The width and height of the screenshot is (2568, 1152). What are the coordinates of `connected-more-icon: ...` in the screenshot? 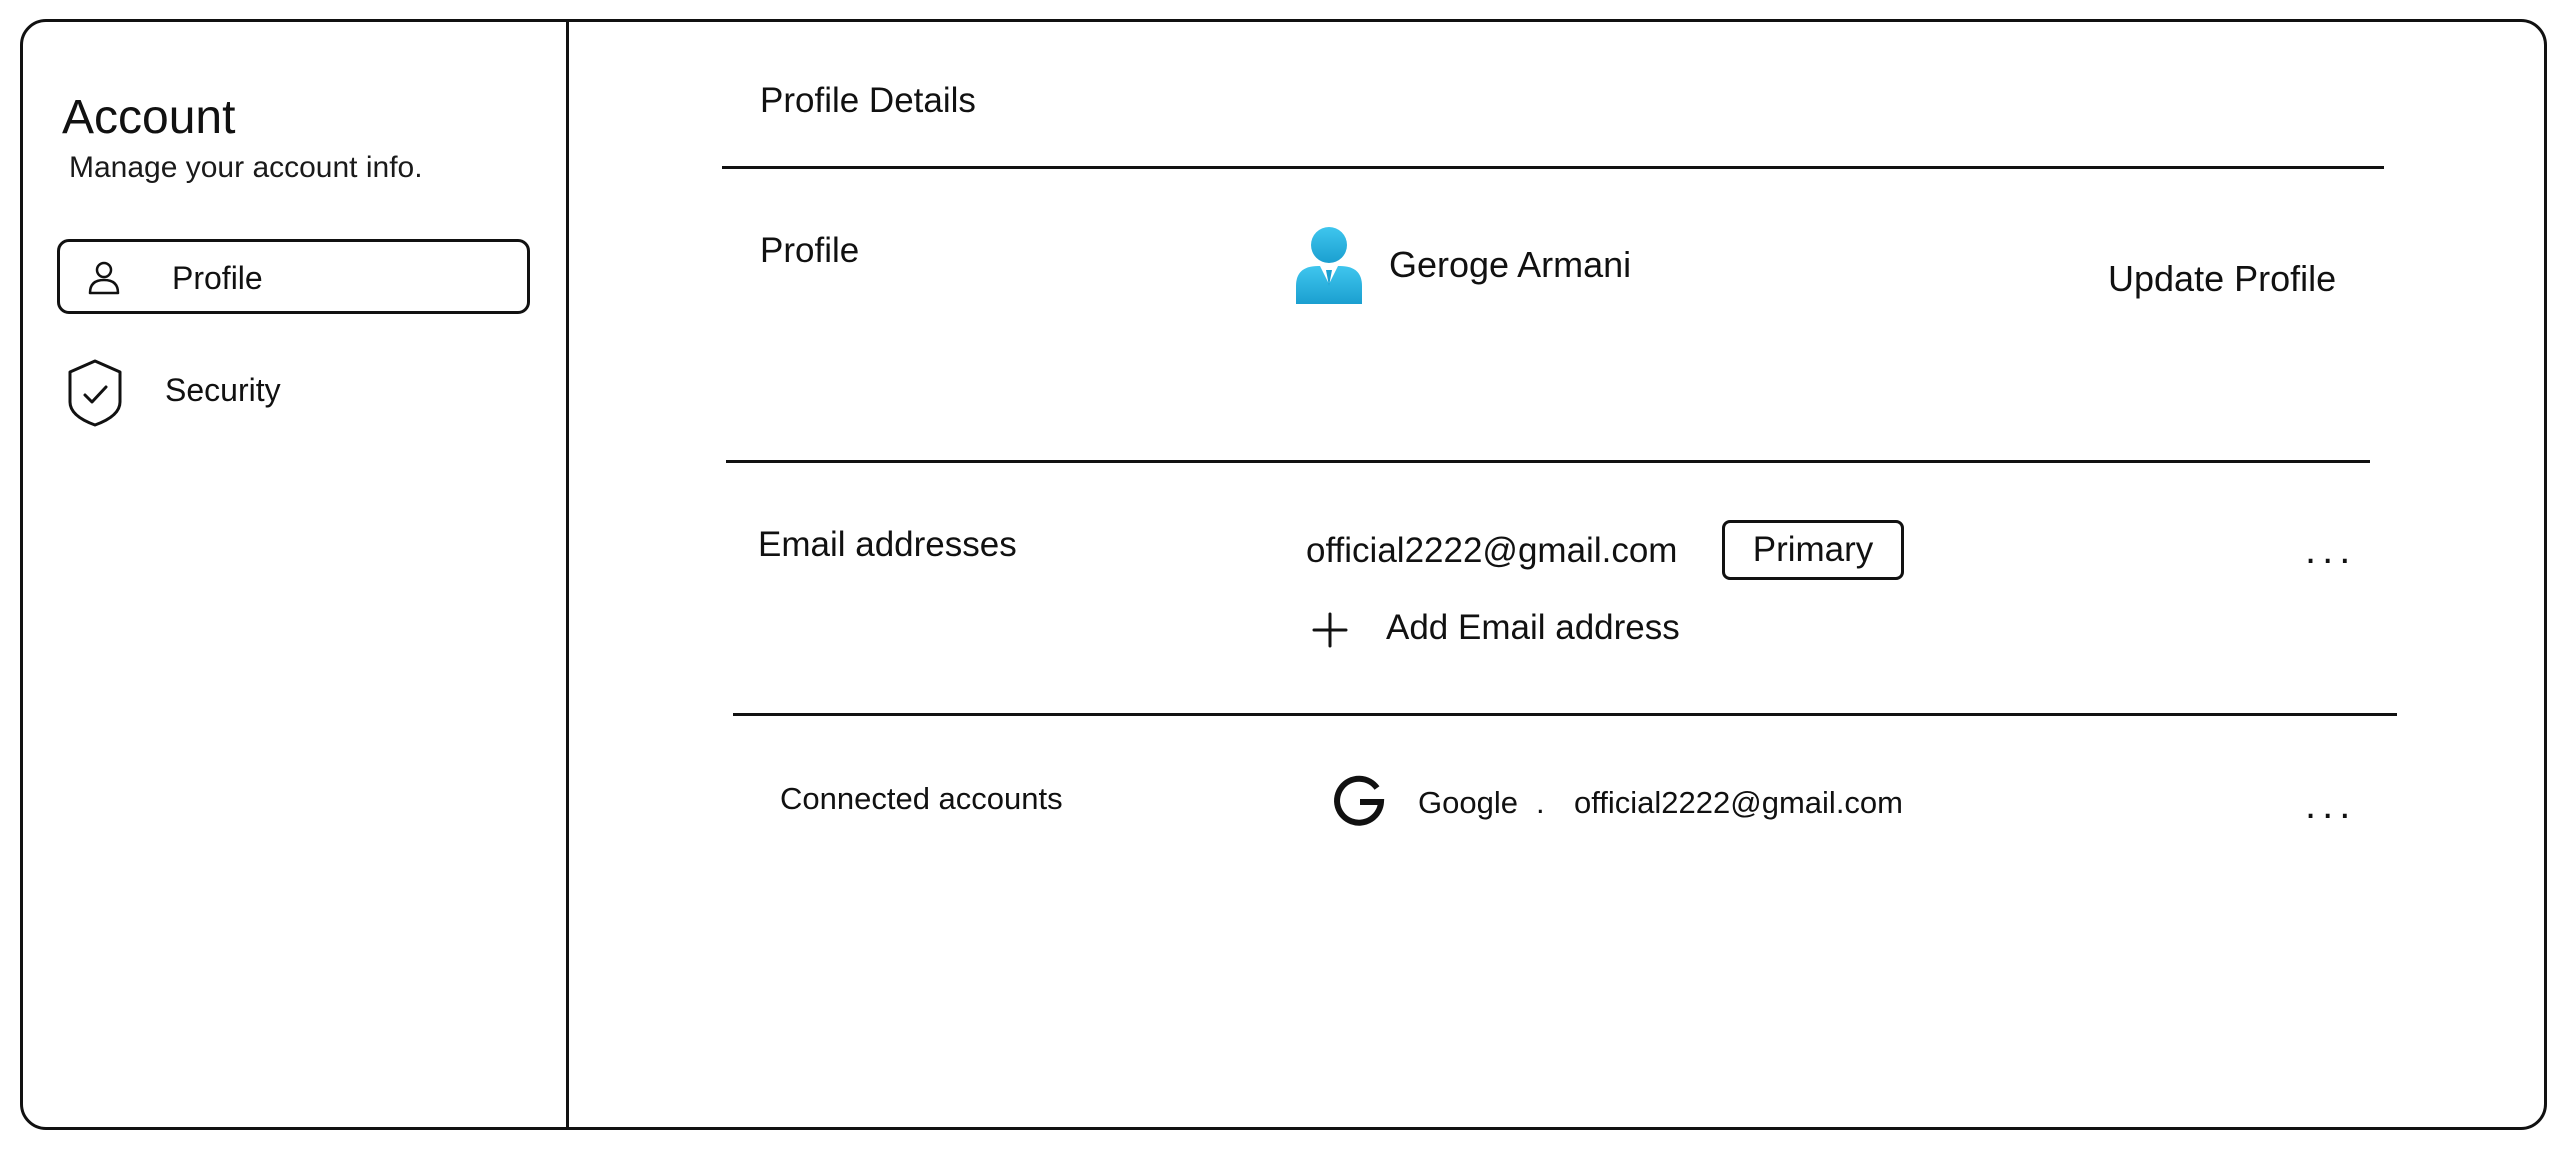 It's located at (2330, 805).